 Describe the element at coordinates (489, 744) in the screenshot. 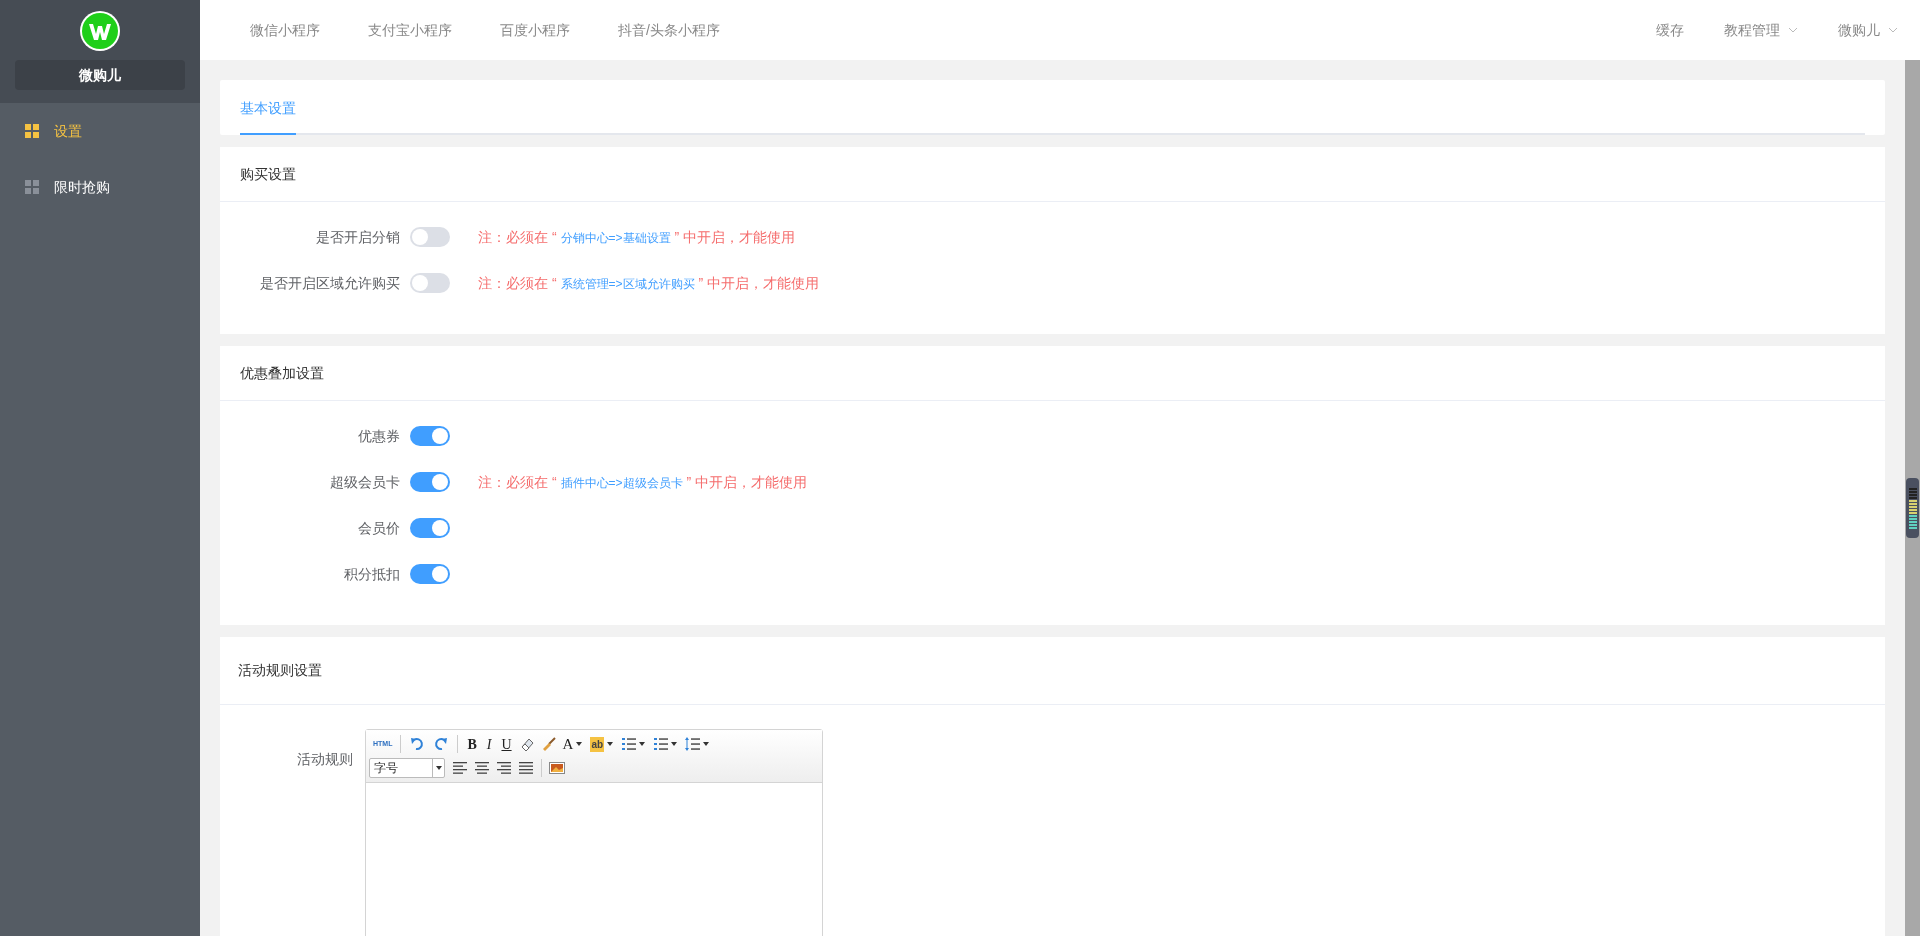

I see `italic-button: I` at that location.